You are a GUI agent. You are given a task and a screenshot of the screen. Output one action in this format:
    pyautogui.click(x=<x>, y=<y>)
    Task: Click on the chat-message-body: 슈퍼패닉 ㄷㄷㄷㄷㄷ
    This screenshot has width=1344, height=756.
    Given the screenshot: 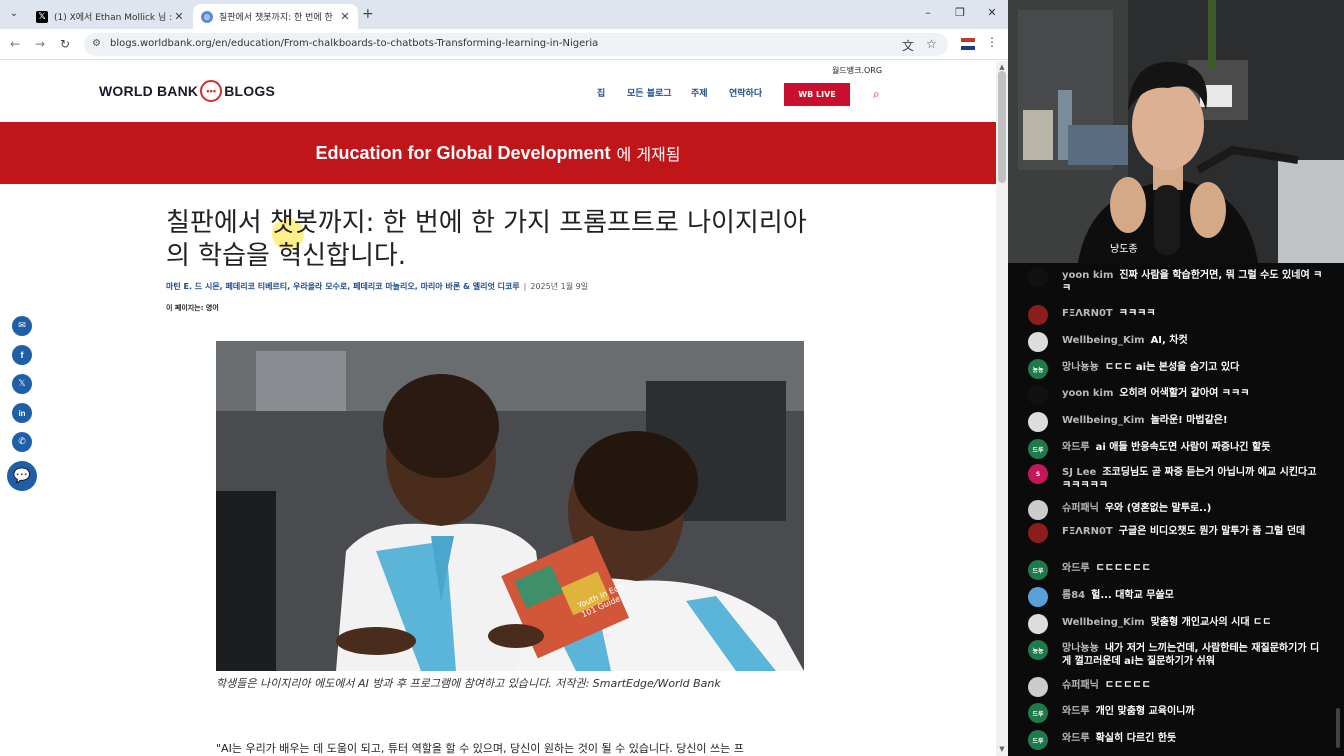 What is the action you would take?
    pyautogui.click(x=1195, y=684)
    